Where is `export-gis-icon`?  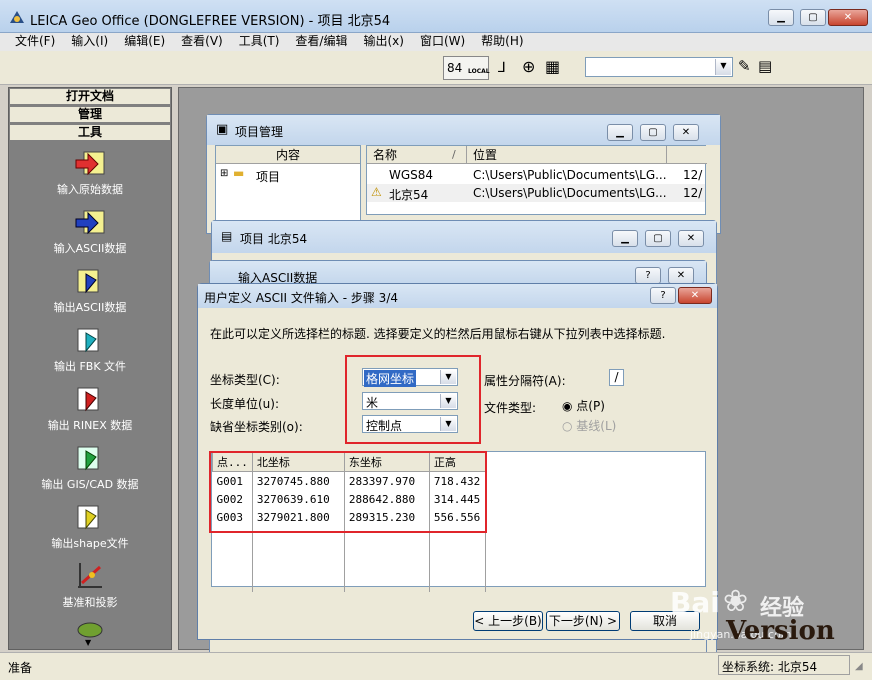 export-gis-icon is located at coordinates (90, 457).